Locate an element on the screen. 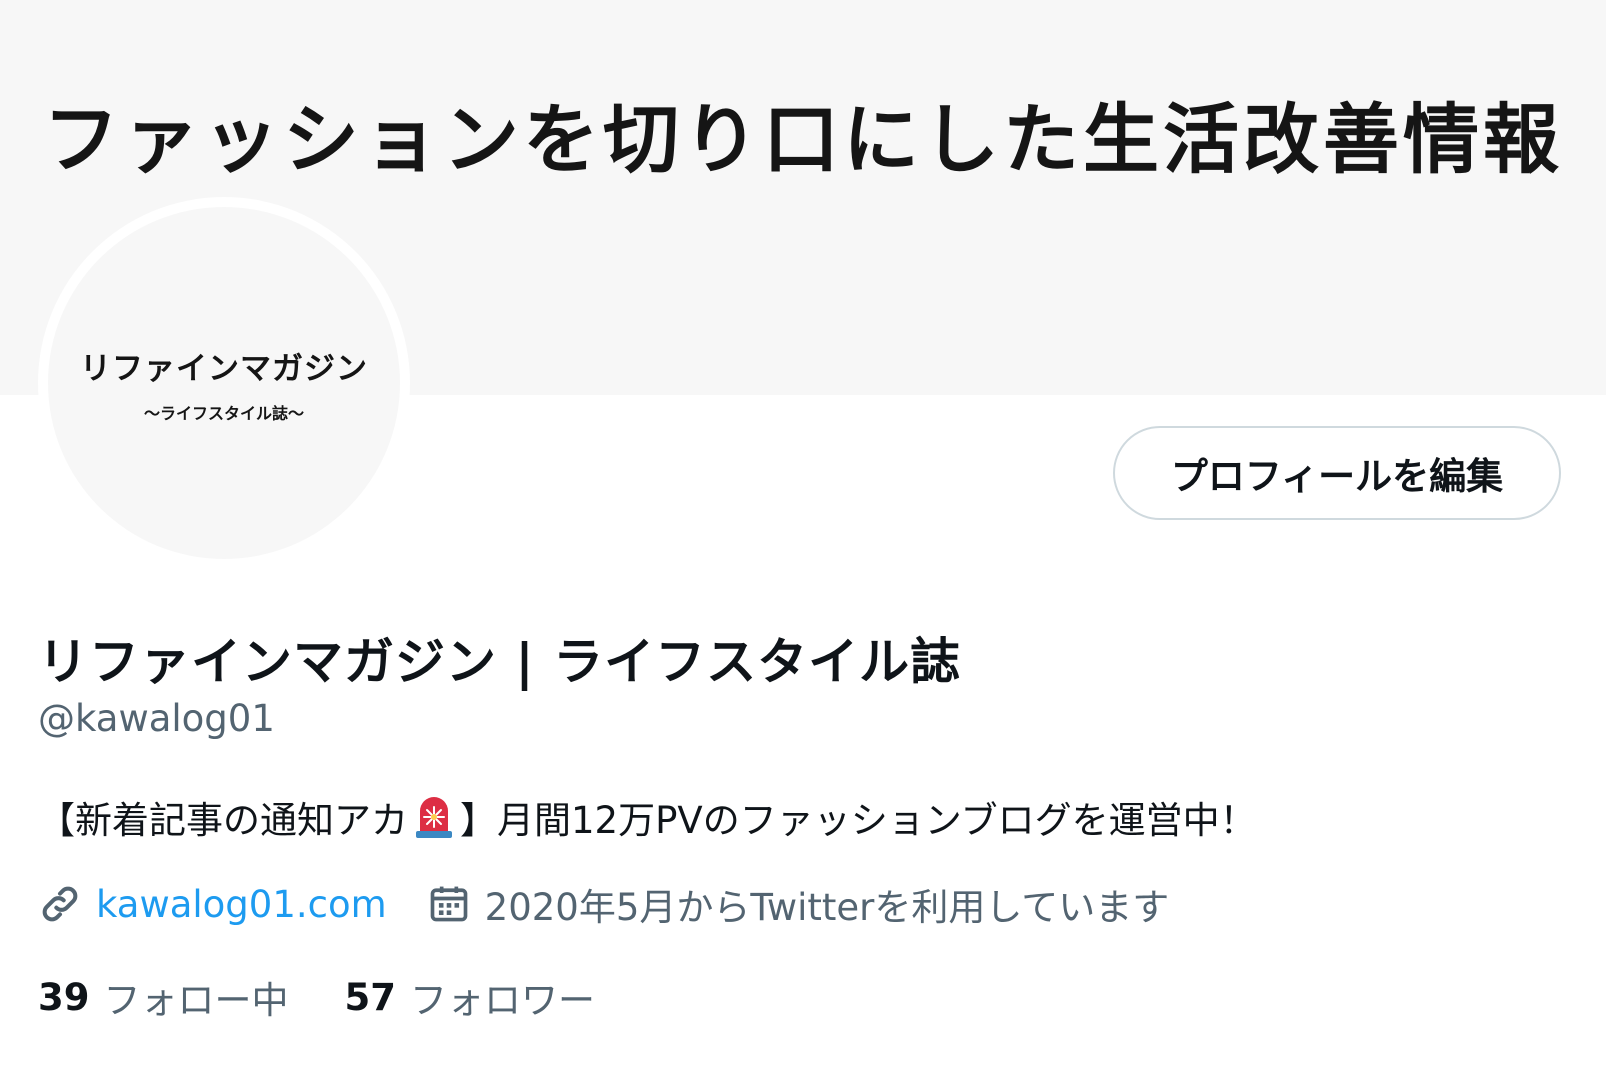 The image size is (1606, 1070). bio-text-start: 【新着記事の通知アカ is located at coordinates (223, 820).